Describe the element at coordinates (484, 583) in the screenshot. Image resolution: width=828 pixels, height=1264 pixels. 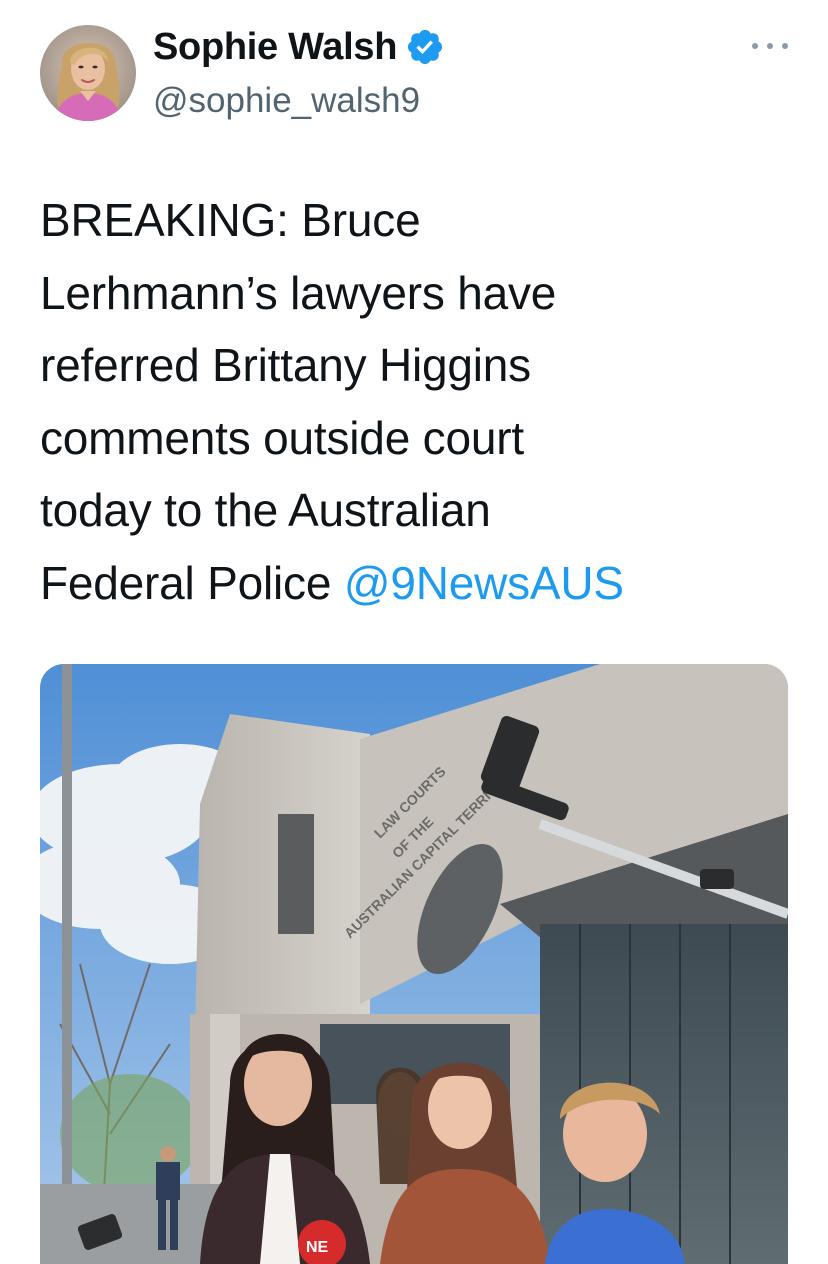
I see `mention-link: @9NewsAUS` at that location.